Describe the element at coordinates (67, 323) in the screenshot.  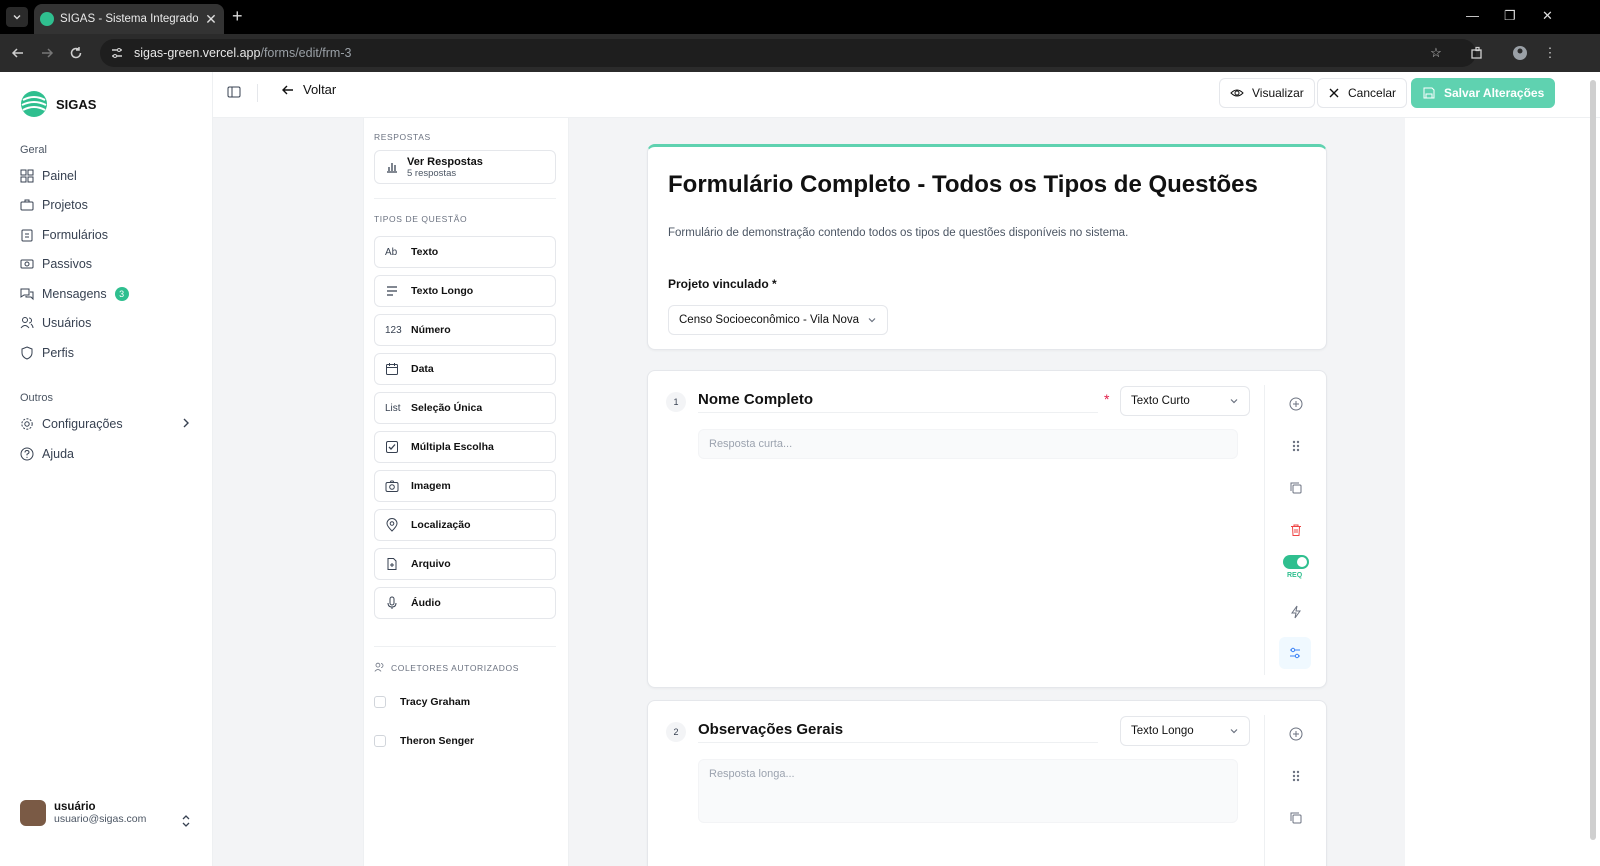
I see `sidebar-item-label: Usuários` at that location.